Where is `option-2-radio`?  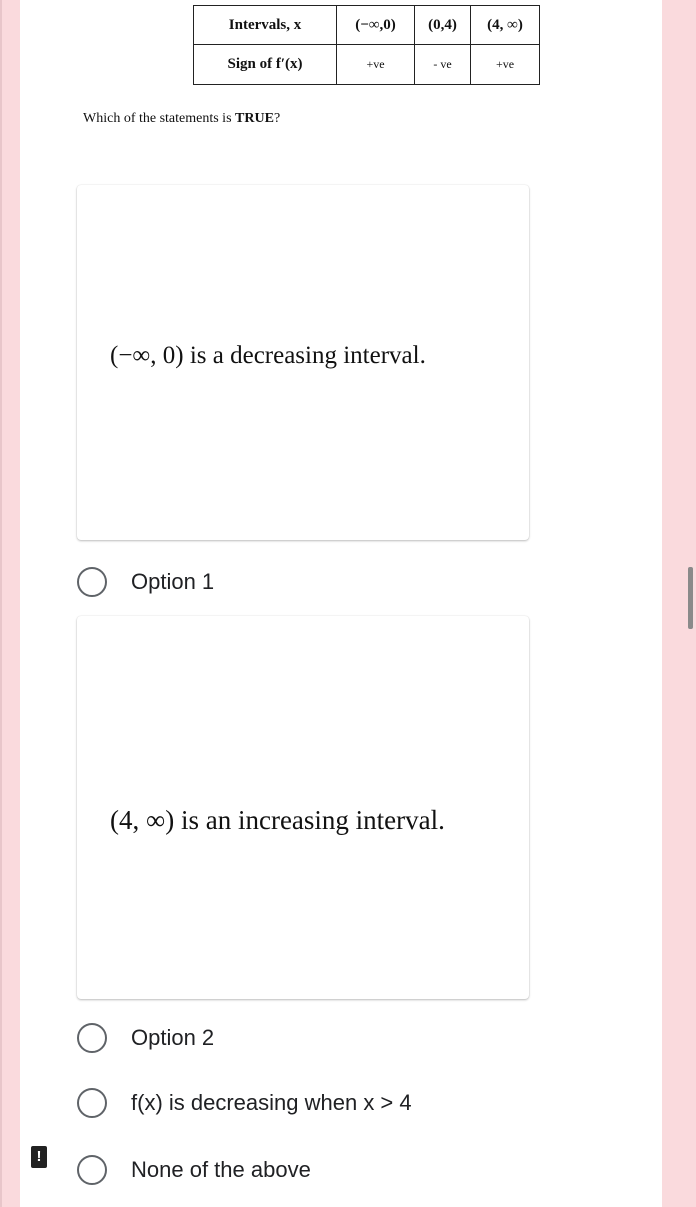 option-2-radio is located at coordinates (92, 1038).